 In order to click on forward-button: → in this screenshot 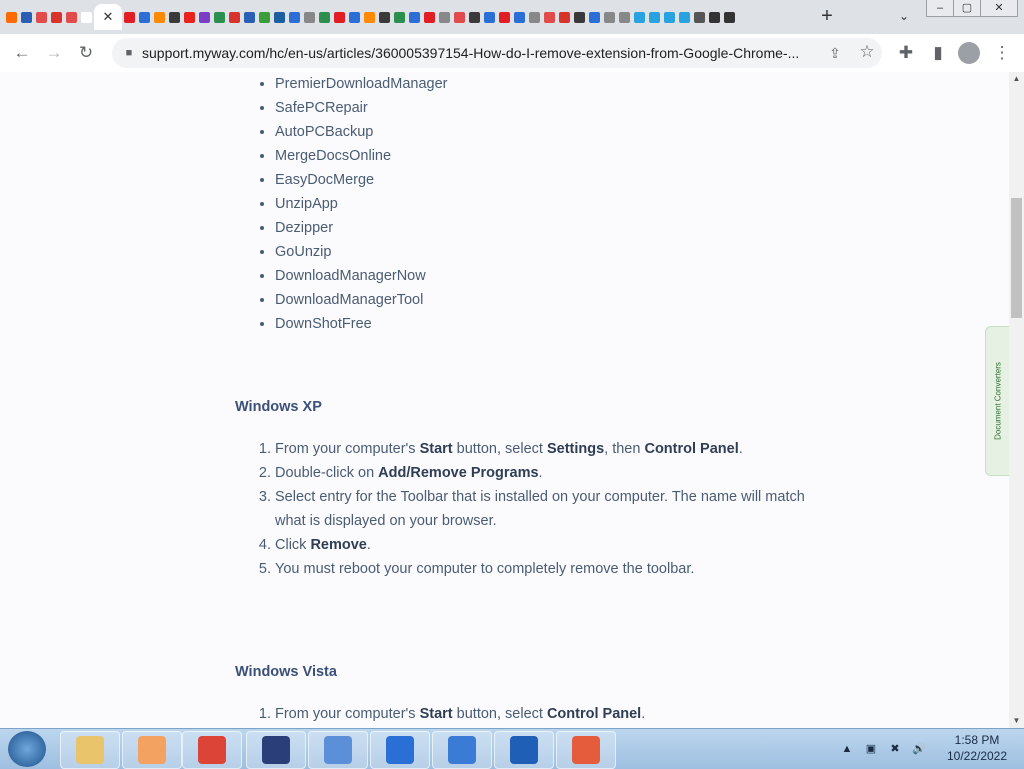, I will do `click(54, 53)`.